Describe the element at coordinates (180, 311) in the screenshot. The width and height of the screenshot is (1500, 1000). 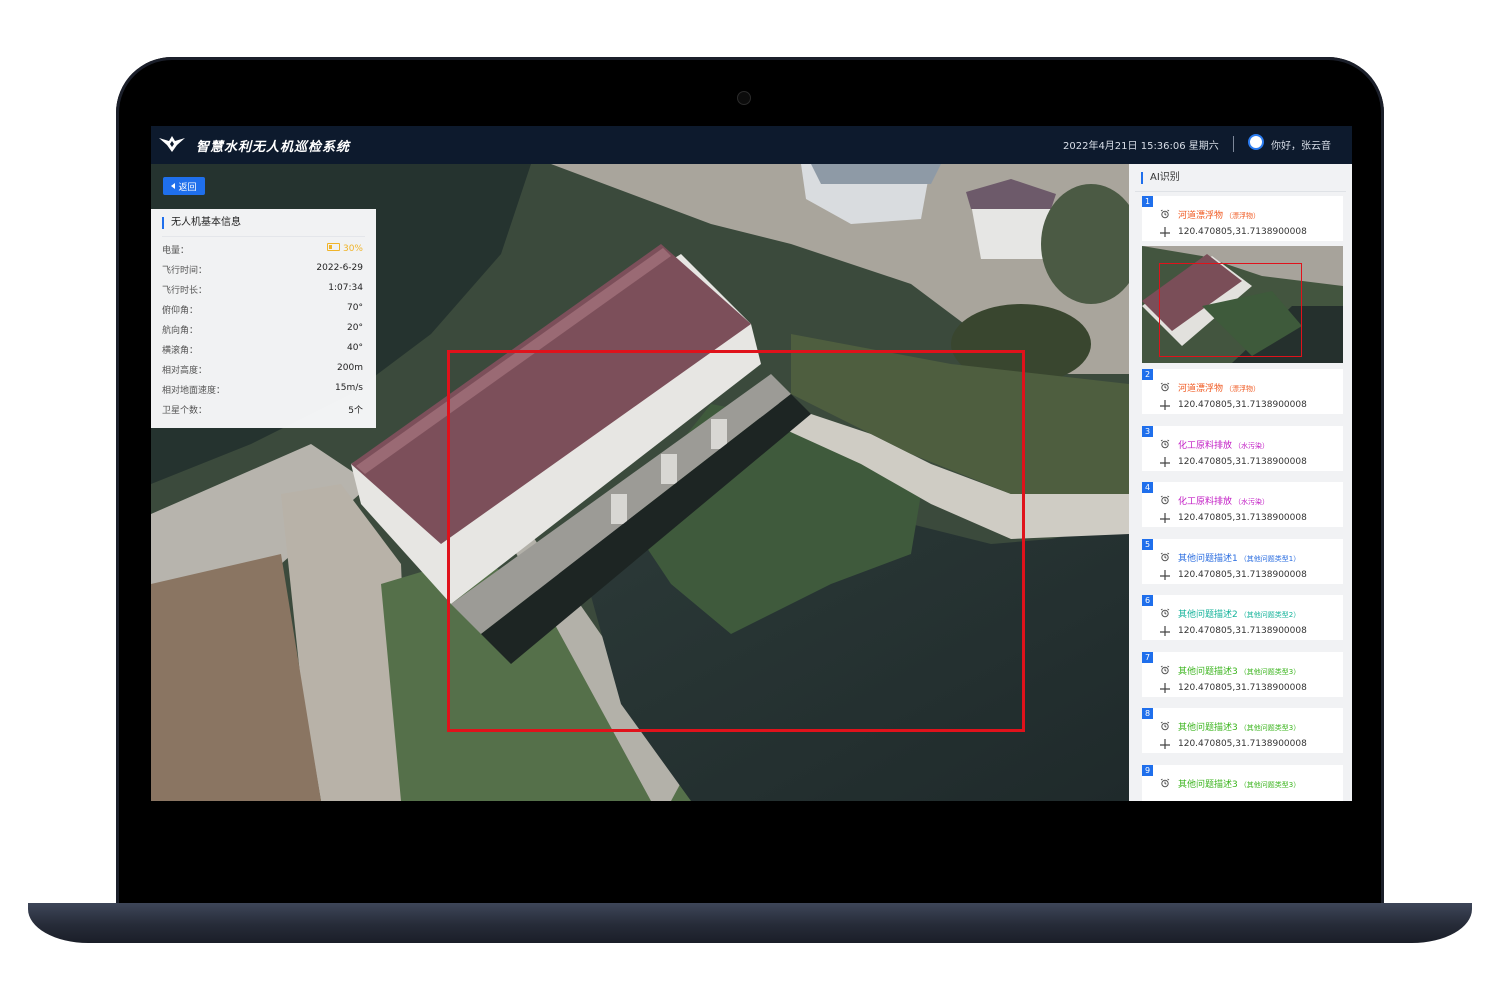
I see `info-label: 俯仰角：` at that location.